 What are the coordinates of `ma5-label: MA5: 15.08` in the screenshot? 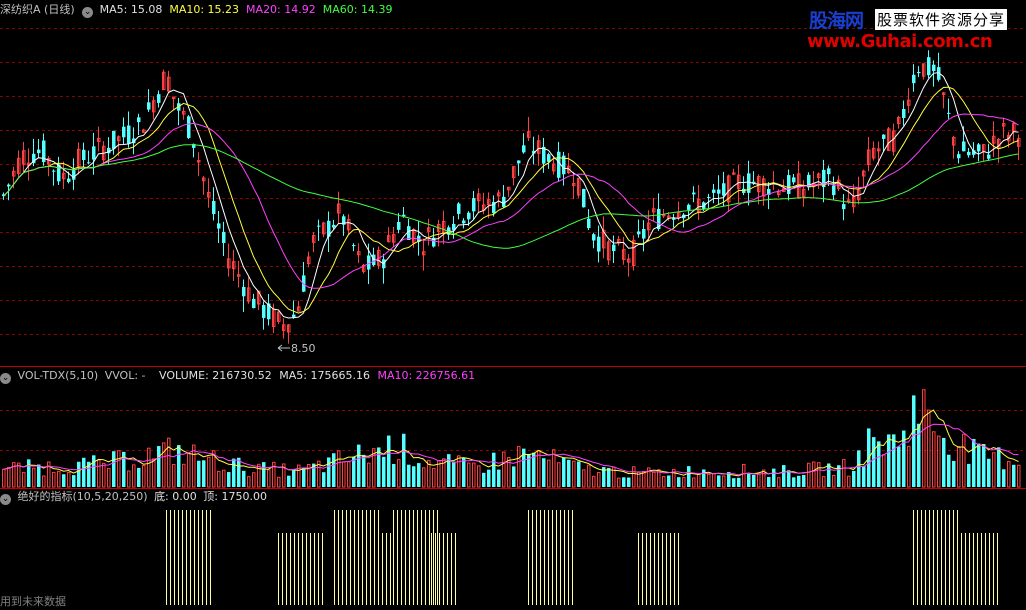 It's located at (131, 9).